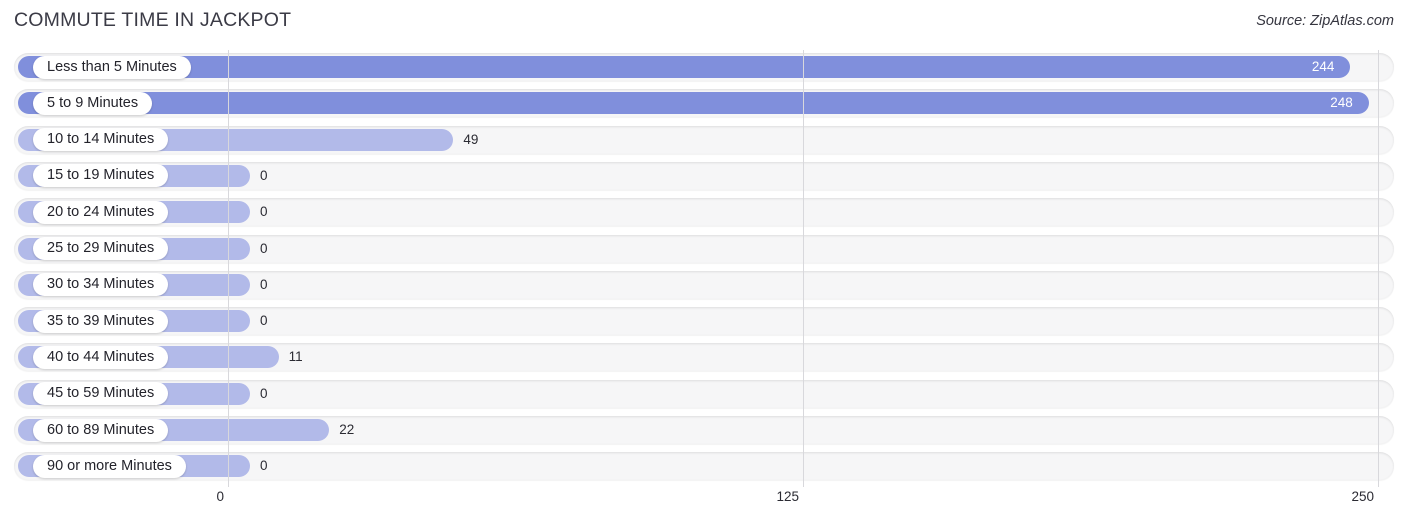  Describe the element at coordinates (1362, 496) in the screenshot. I see `x-axis-tick-250: 250` at that location.